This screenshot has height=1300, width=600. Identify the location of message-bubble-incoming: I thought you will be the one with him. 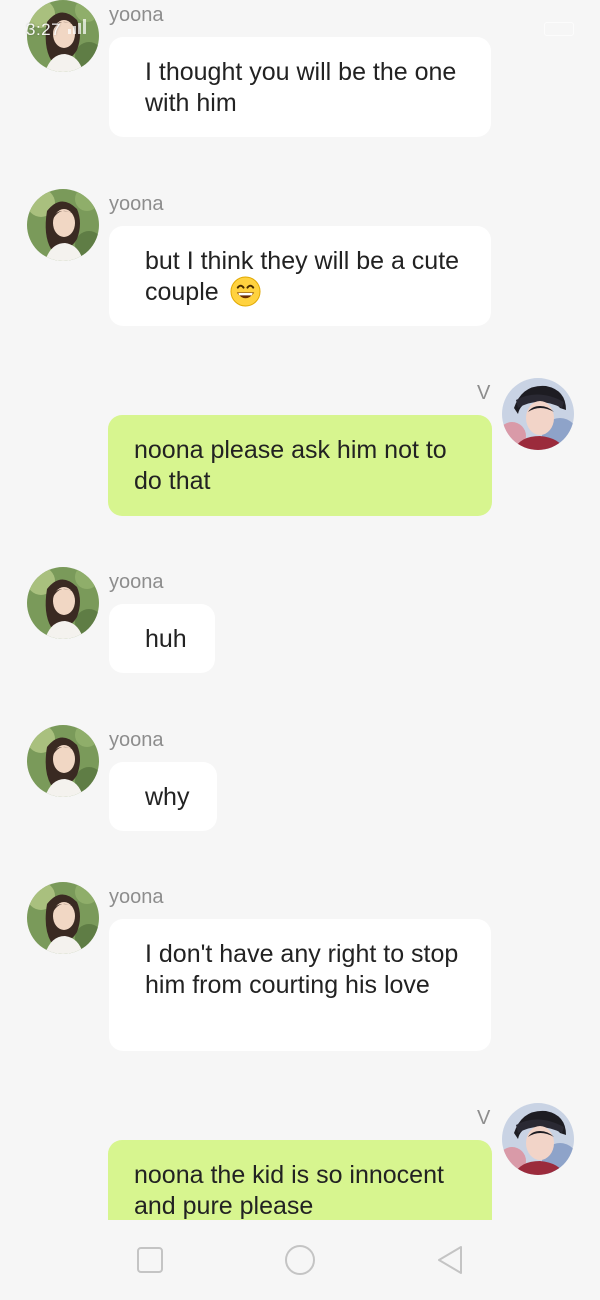
(300, 87).